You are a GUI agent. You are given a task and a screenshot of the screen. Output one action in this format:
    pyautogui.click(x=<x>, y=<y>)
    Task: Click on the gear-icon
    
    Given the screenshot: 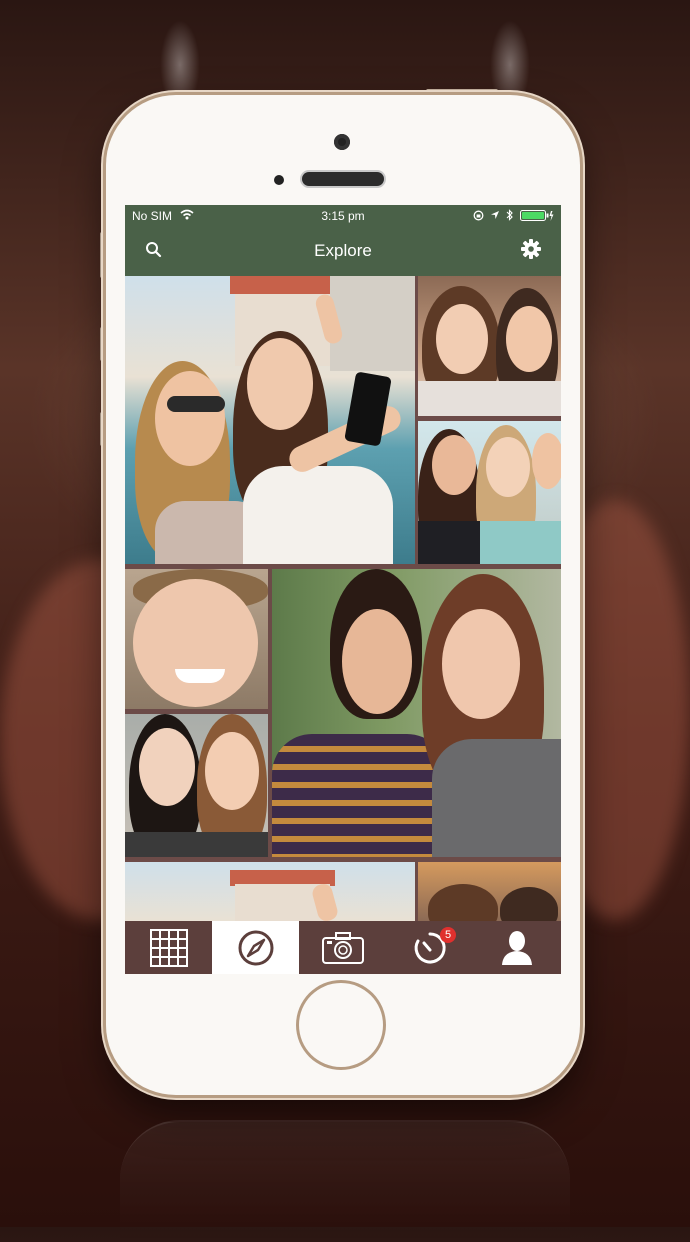 What is the action you would take?
    pyautogui.click(x=531, y=249)
    